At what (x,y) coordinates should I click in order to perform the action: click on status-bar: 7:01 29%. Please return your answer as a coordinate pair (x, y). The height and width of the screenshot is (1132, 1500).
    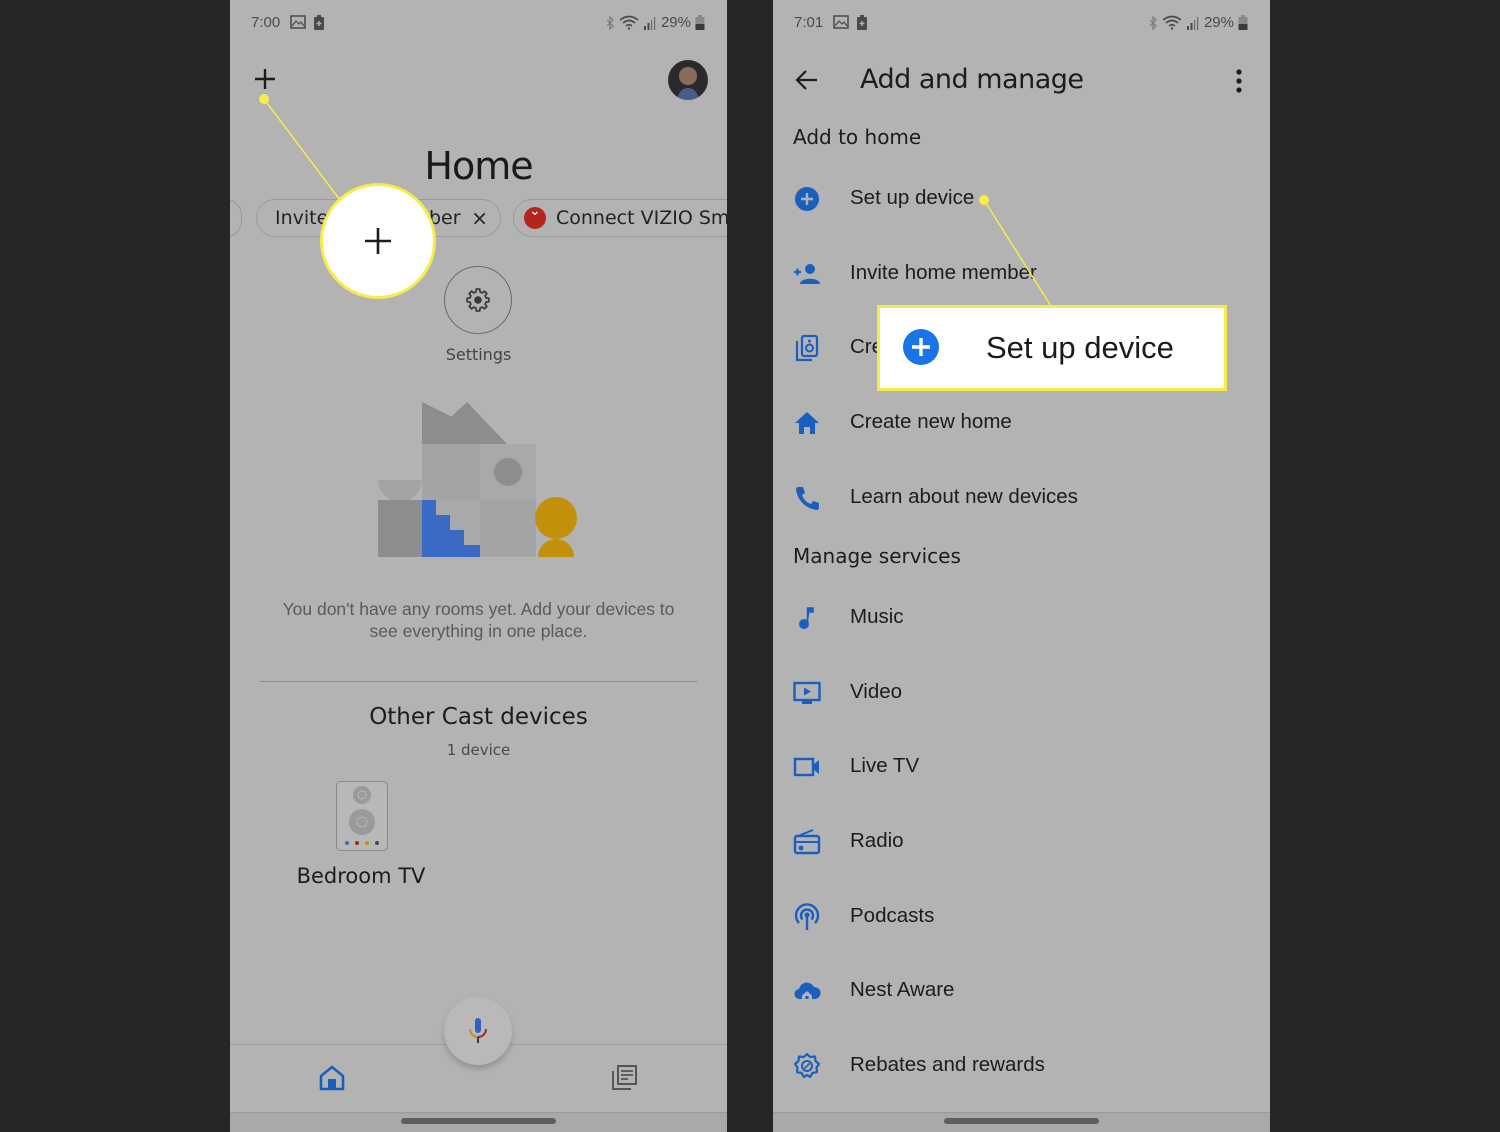
    Looking at the image, I should click on (1021, 23).